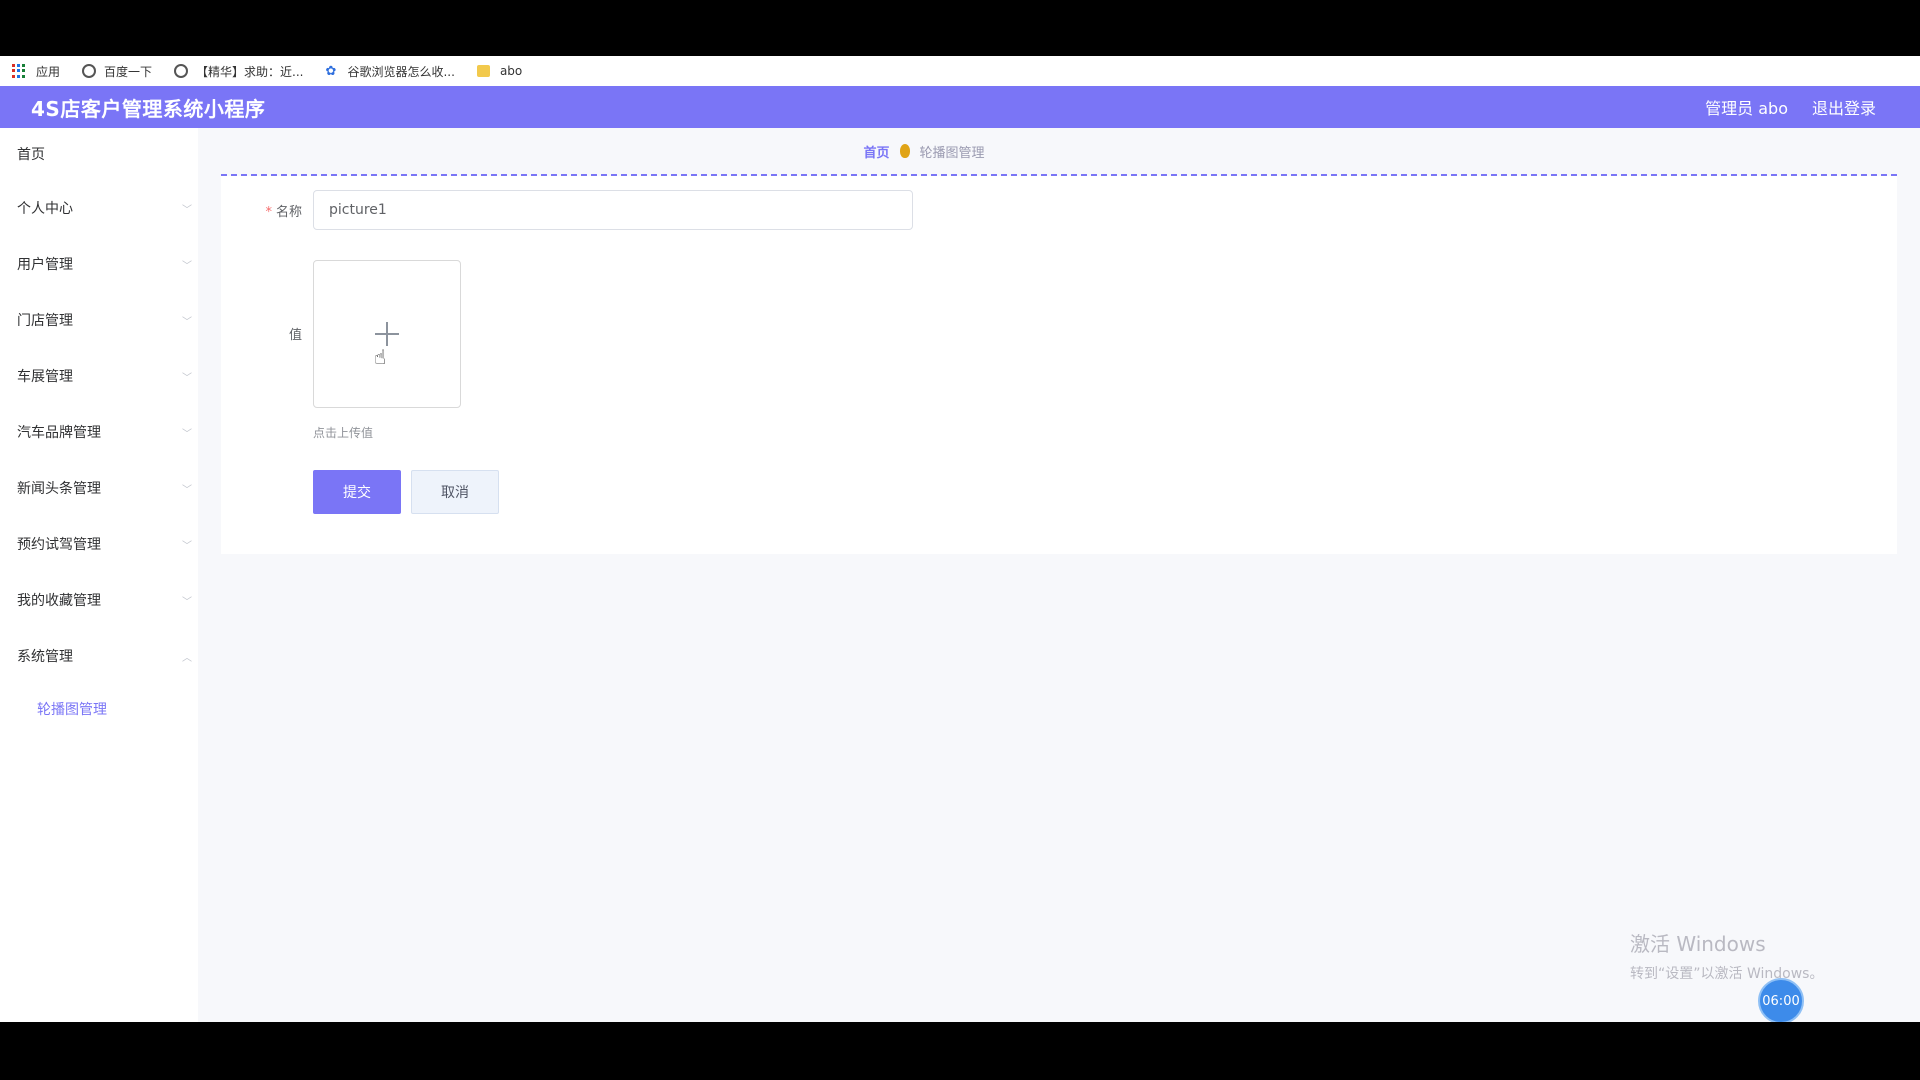  What do you see at coordinates (904, 151) in the screenshot?
I see `medal-icon` at bounding box center [904, 151].